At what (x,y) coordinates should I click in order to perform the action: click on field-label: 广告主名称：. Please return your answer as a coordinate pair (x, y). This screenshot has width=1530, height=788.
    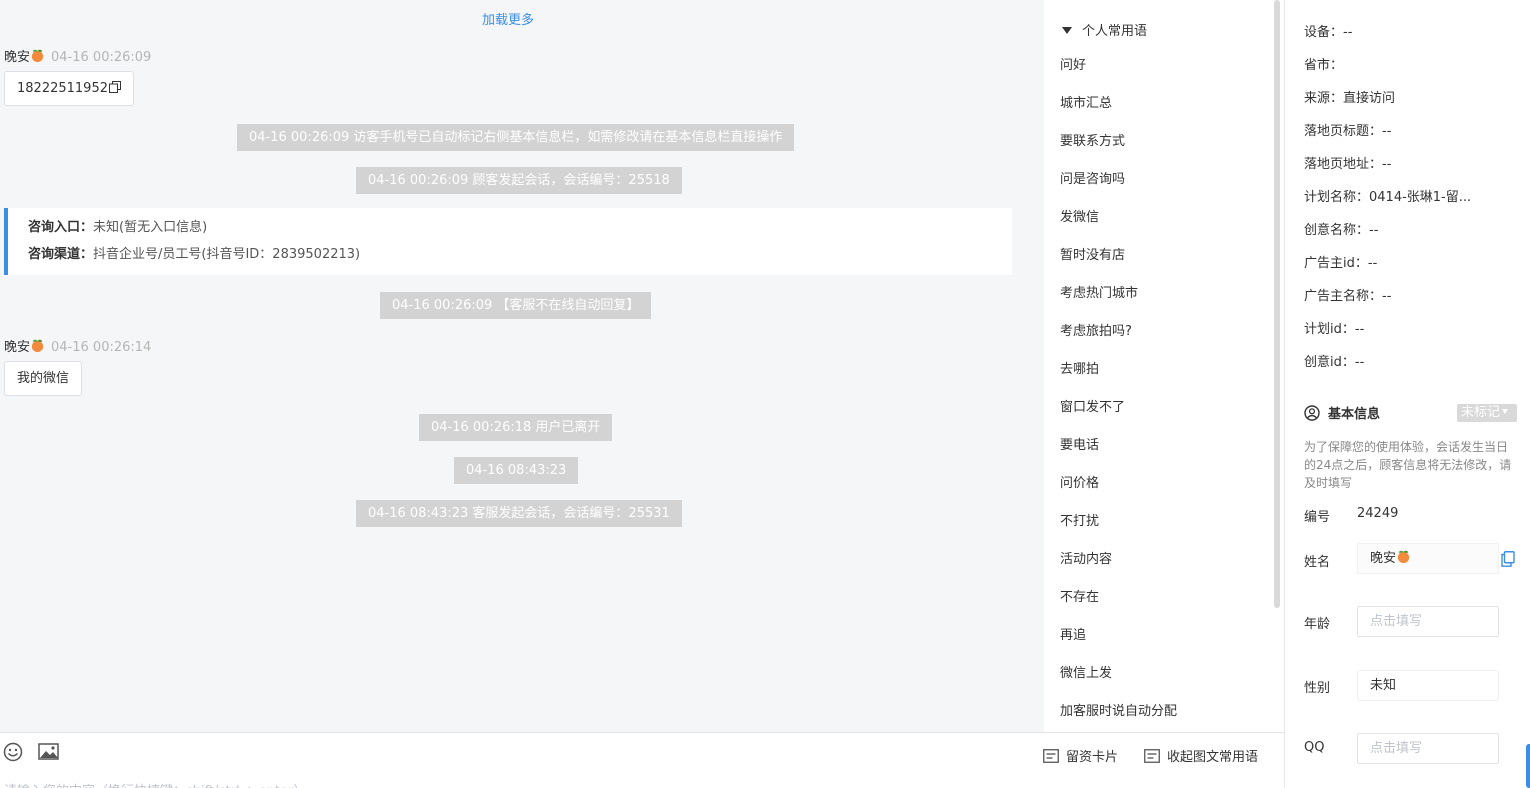
    Looking at the image, I should click on (1343, 296).